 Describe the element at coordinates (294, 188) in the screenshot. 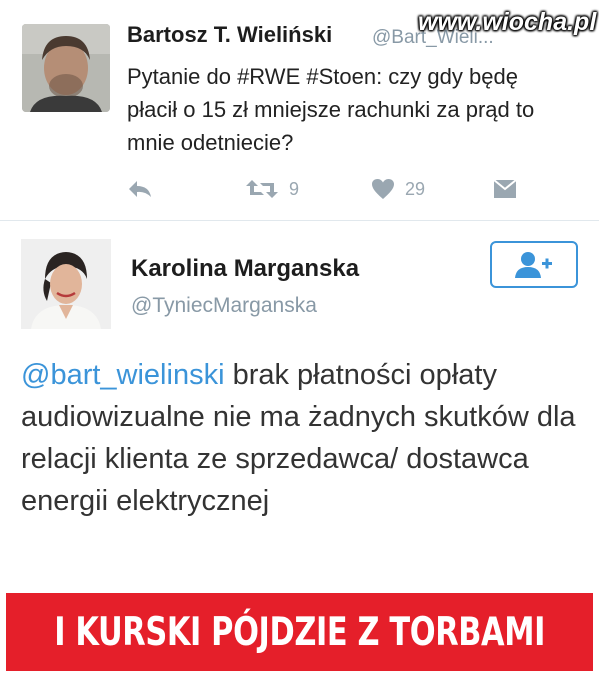

I see `retweet-count: 9` at that location.